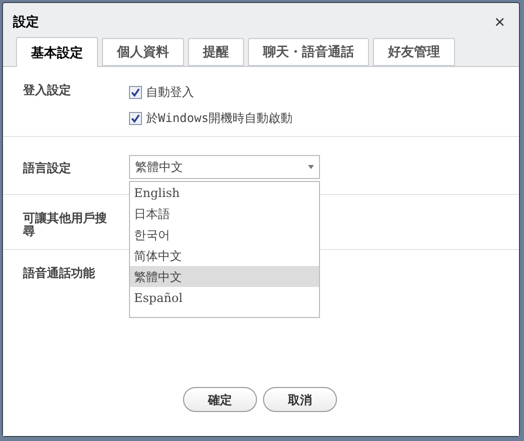 This screenshot has height=441, width=524. What do you see at coordinates (47, 168) in the screenshot?
I see `setting-label: 語言設定` at bounding box center [47, 168].